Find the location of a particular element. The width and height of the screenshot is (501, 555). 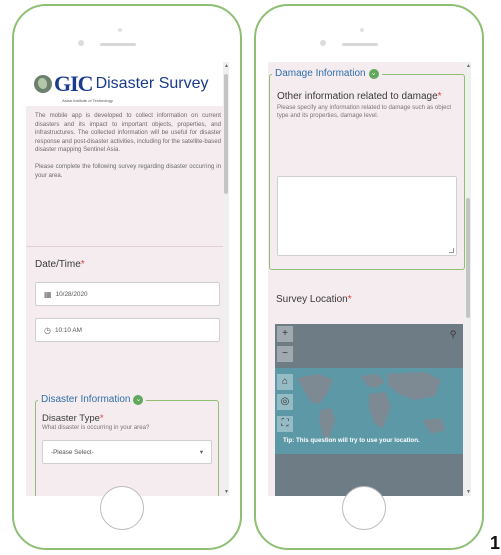

datetime-label: Date/Time* is located at coordinates (60, 264).